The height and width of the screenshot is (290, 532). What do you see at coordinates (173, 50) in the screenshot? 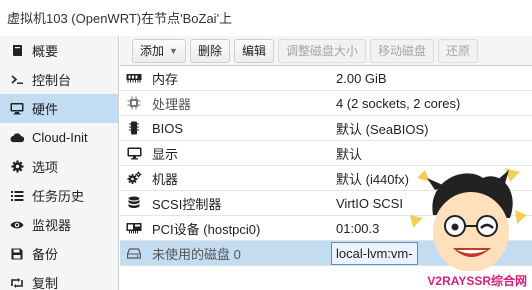
I see `chevron-down-icon: ▼` at bounding box center [173, 50].